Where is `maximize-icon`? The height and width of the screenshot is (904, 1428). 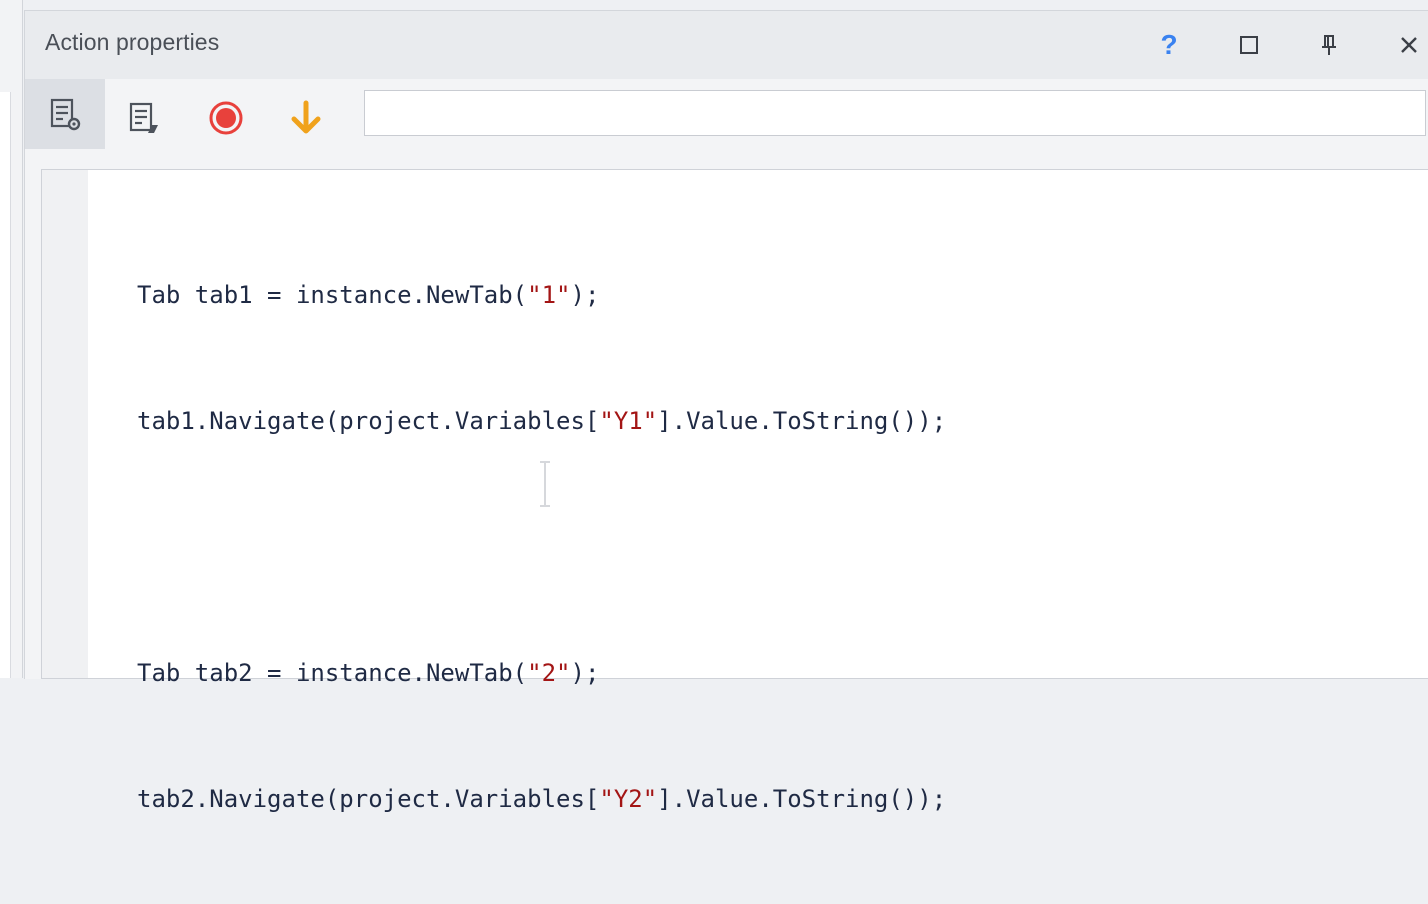 maximize-icon is located at coordinates (1249, 45).